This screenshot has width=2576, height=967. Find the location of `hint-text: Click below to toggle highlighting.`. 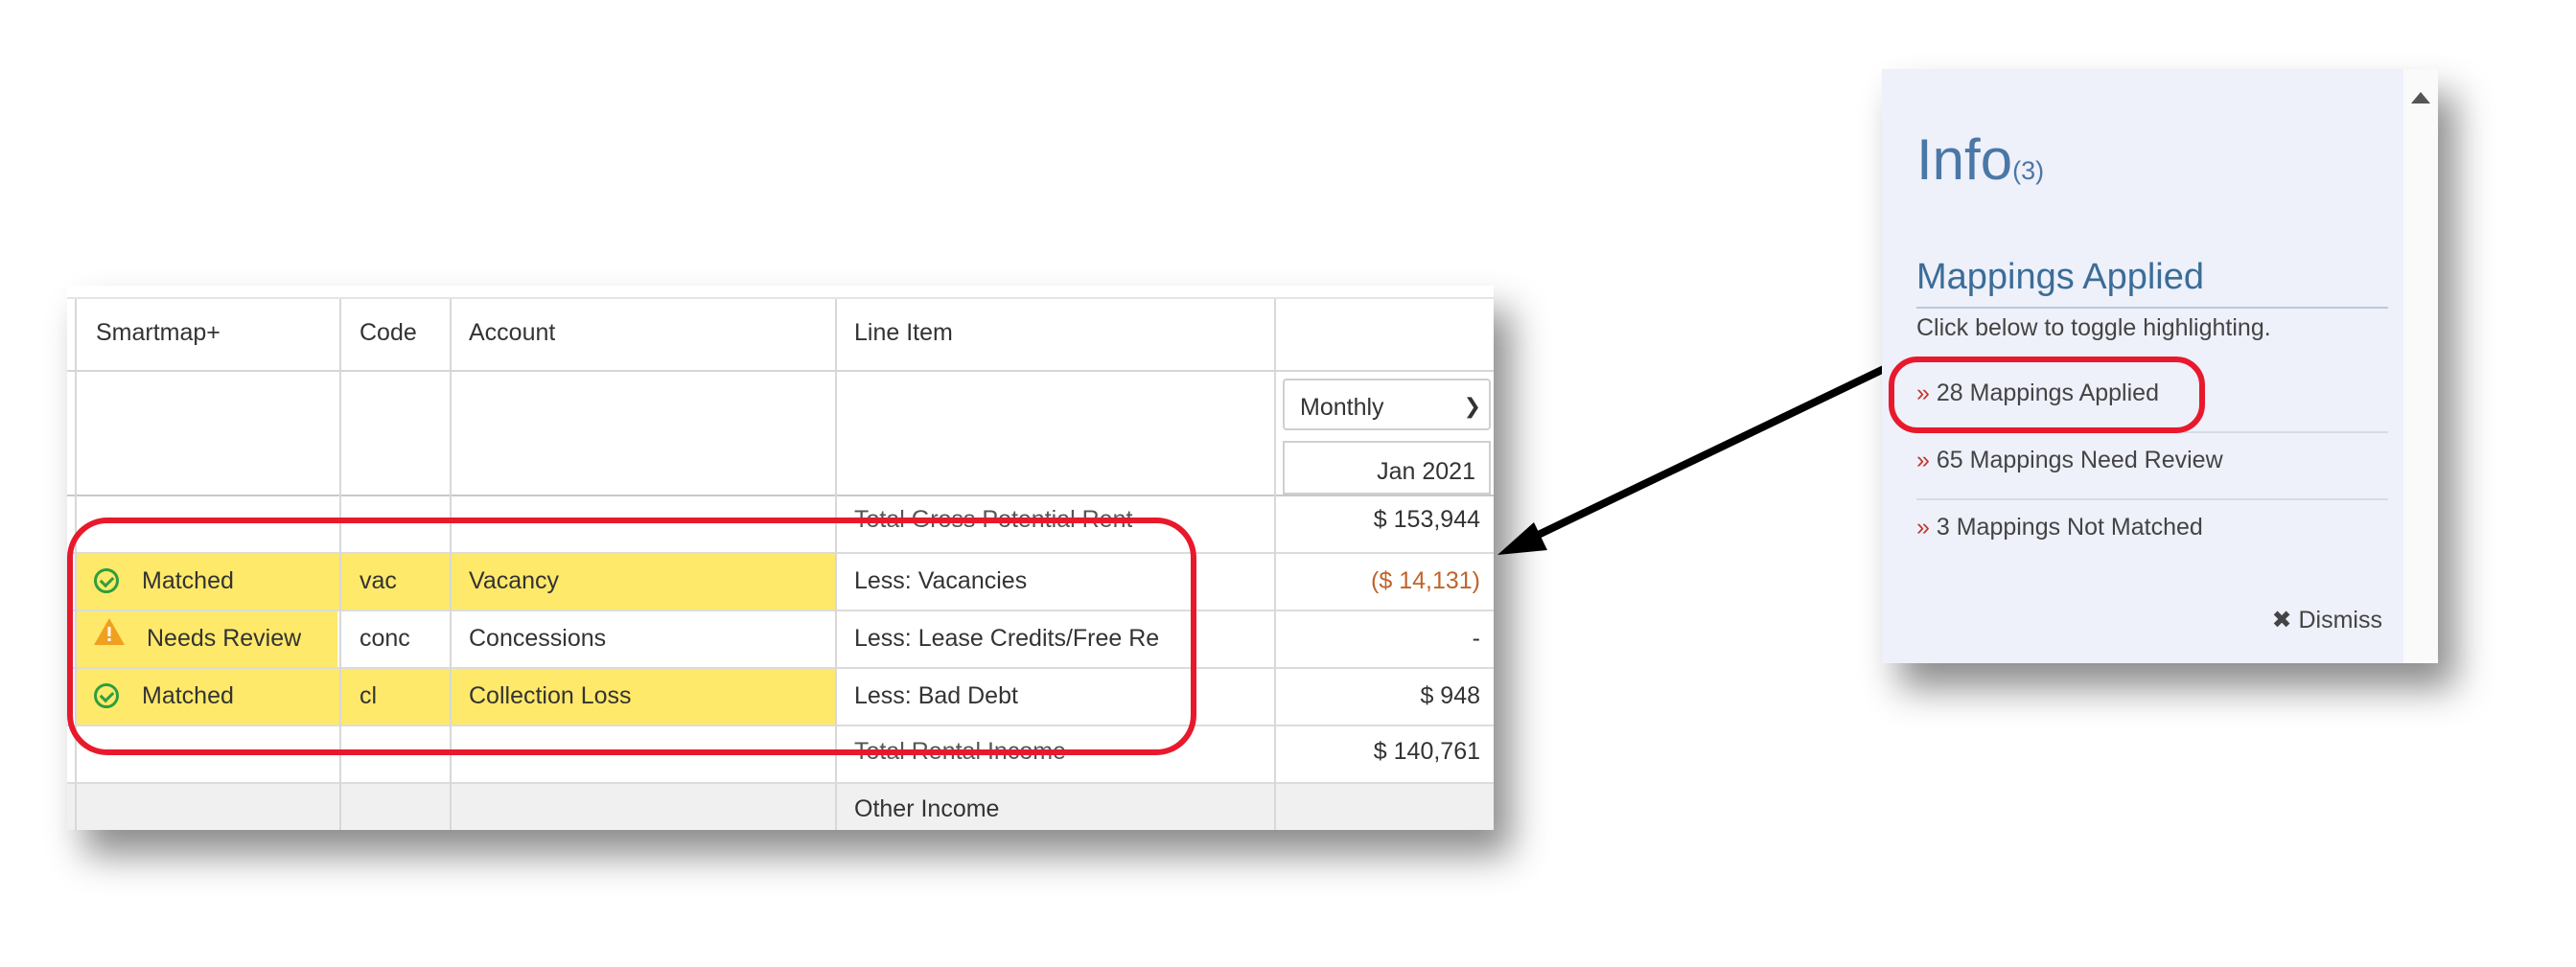

hint-text: Click below to toggle highlighting. is located at coordinates (2093, 328).